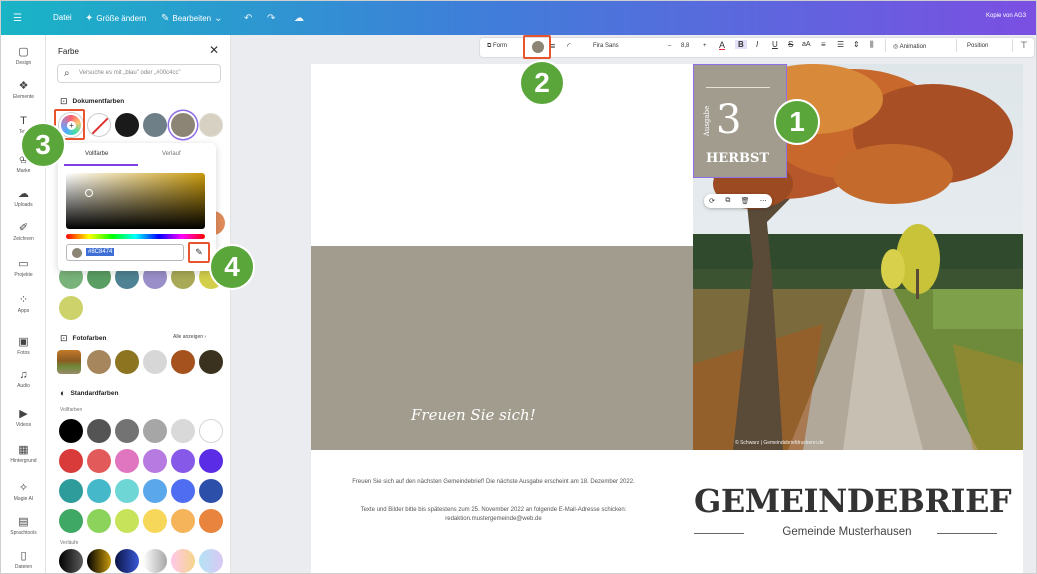 This screenshot has width=1037, height=574. I want to click on saturation-area, so click(135, 201).